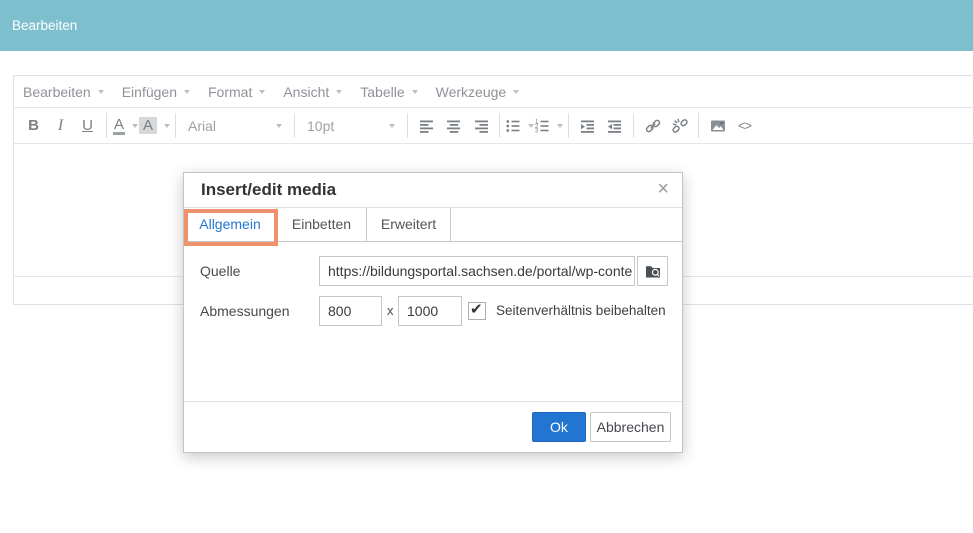 The width and height of the screenshot is (973, 533). I want to click on image-icon, so click(717, 125).